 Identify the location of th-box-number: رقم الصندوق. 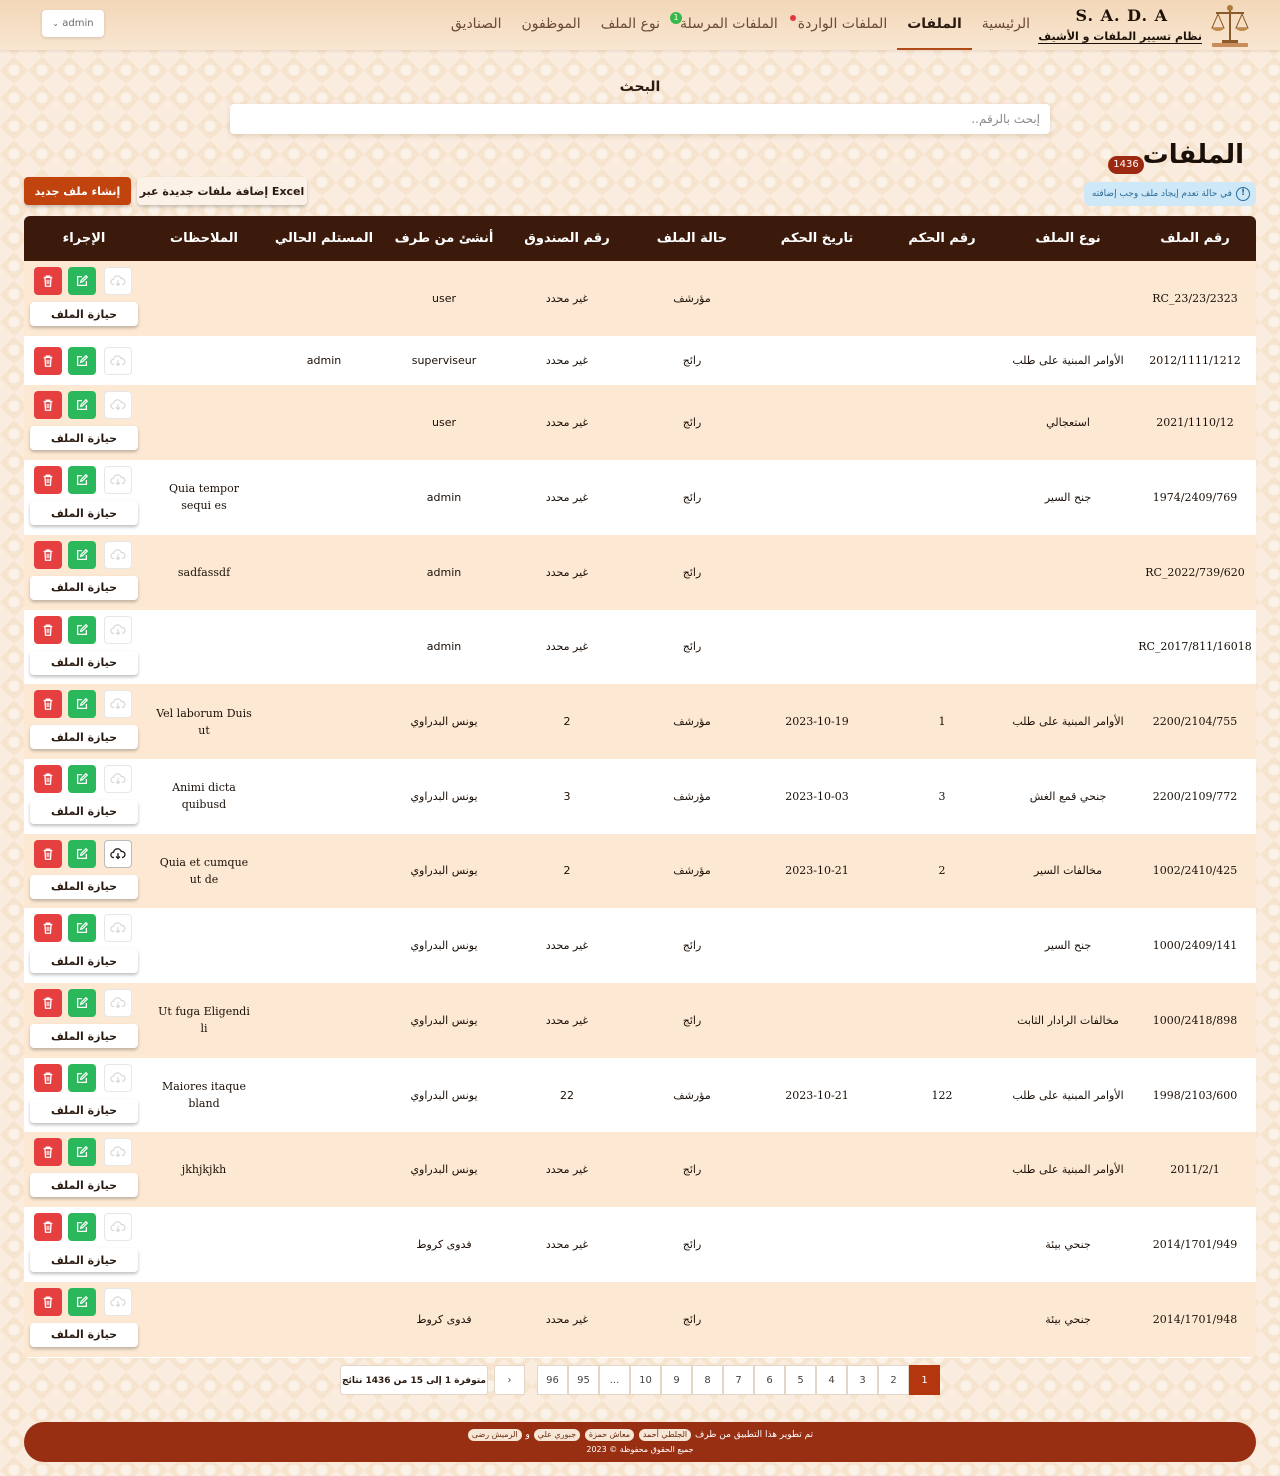
(567, 238).